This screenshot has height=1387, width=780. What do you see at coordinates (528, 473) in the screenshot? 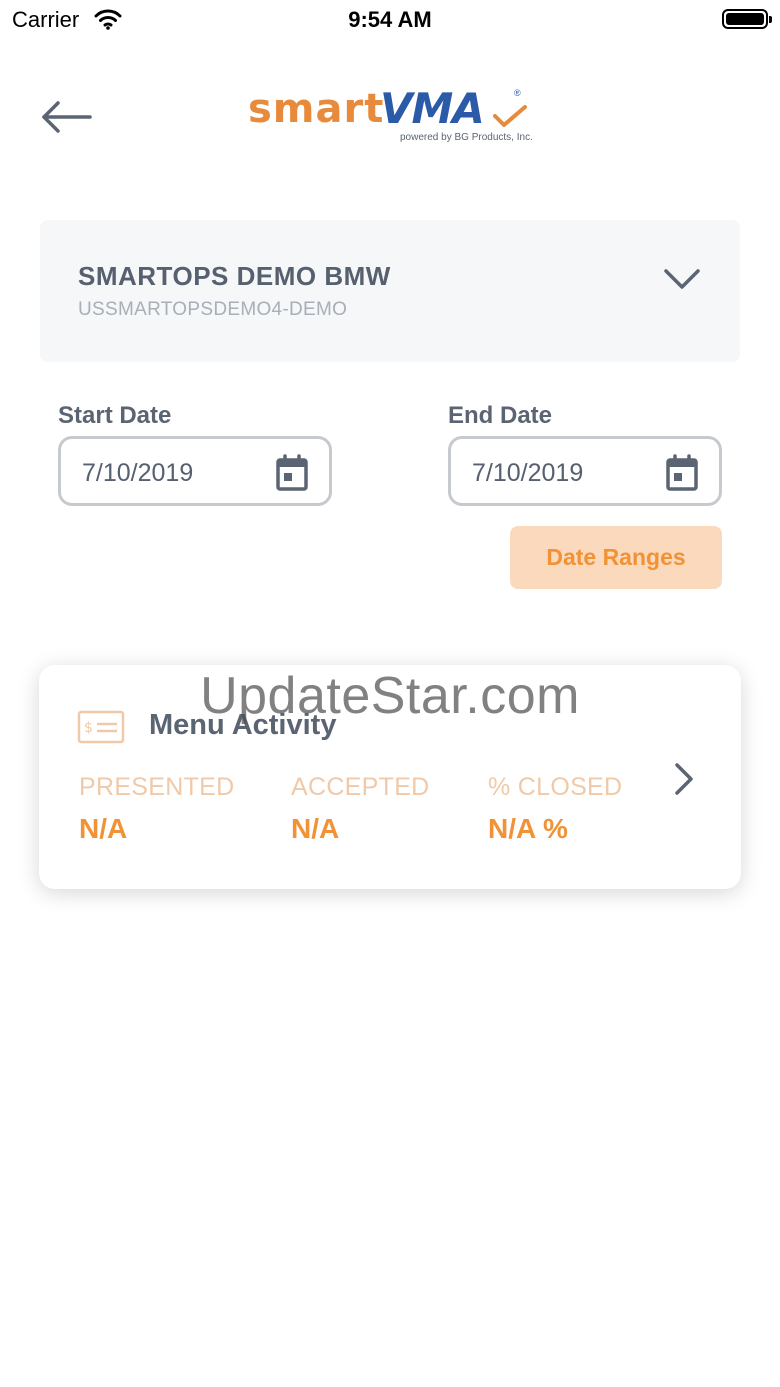
I see `end-date-value: 7/10/2019` at bounding box center [528, 473].